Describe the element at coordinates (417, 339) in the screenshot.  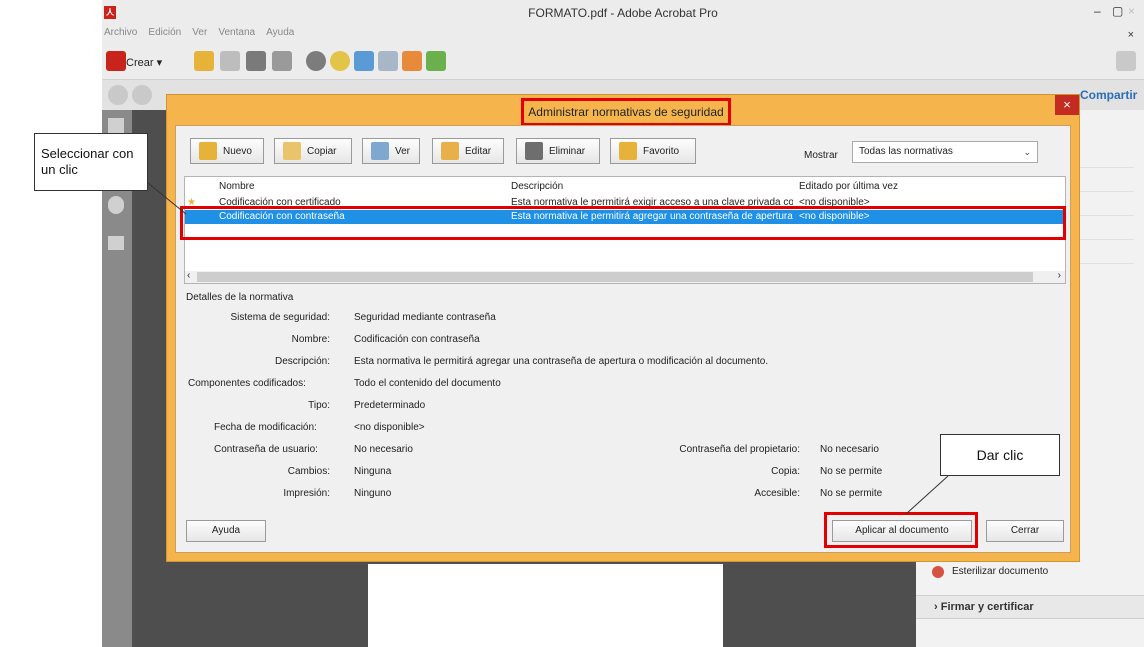
I see `nombre-value: Codificación con contraseña` at that location.